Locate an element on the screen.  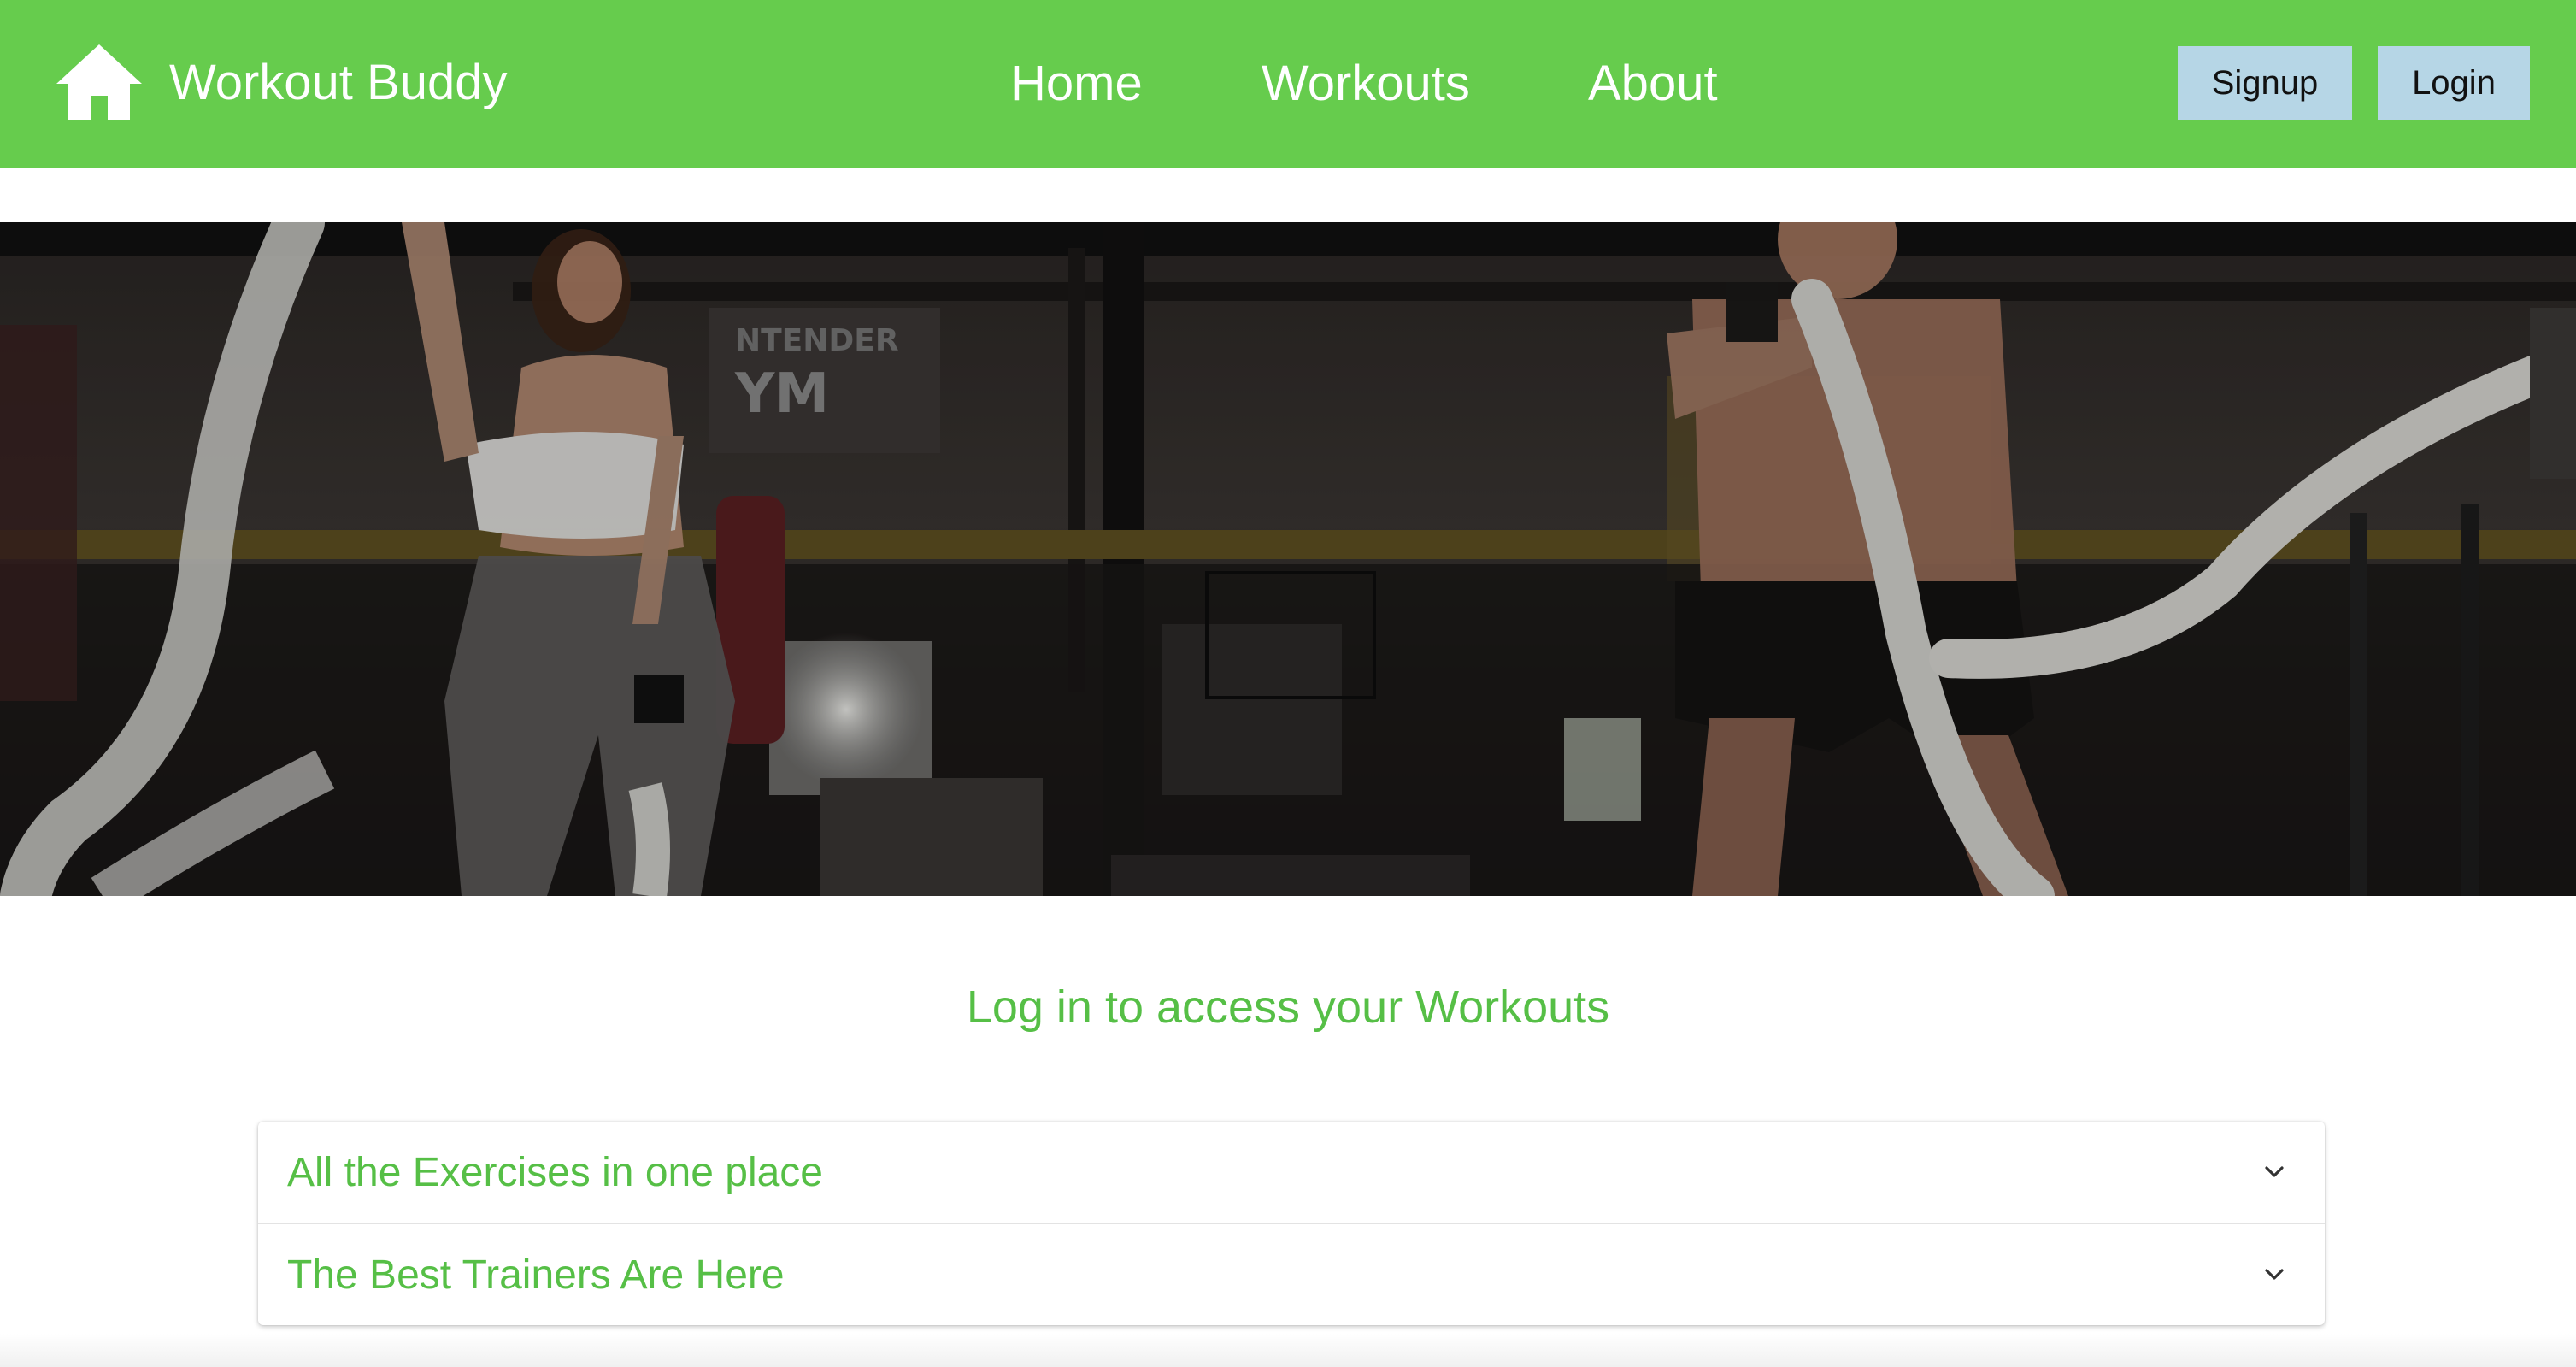
signup-button: Signup is located at coordinates (2265, 83).